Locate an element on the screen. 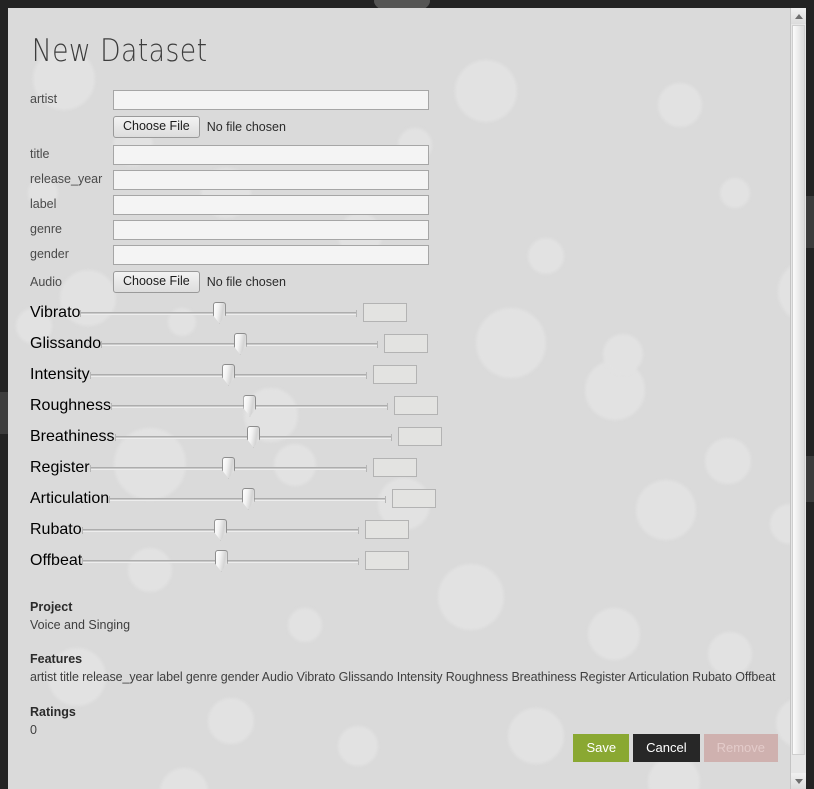  input-title is located at coordinates (271, 154).